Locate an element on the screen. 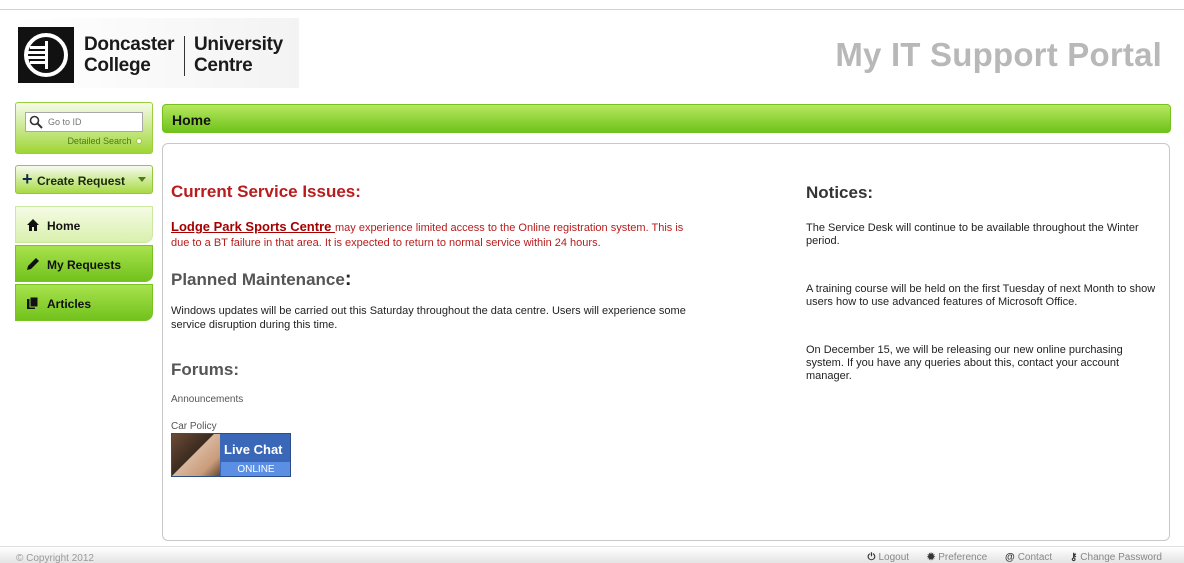 This screenshot has width=1184, height=563. sidebar-item-label: Articles is located at coordinates (69, 304).